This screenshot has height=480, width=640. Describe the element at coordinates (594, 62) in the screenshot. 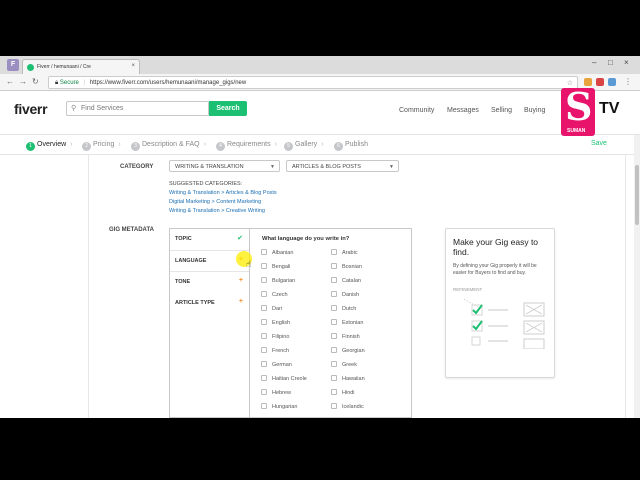

I see `minimize-icon: –` at that location.